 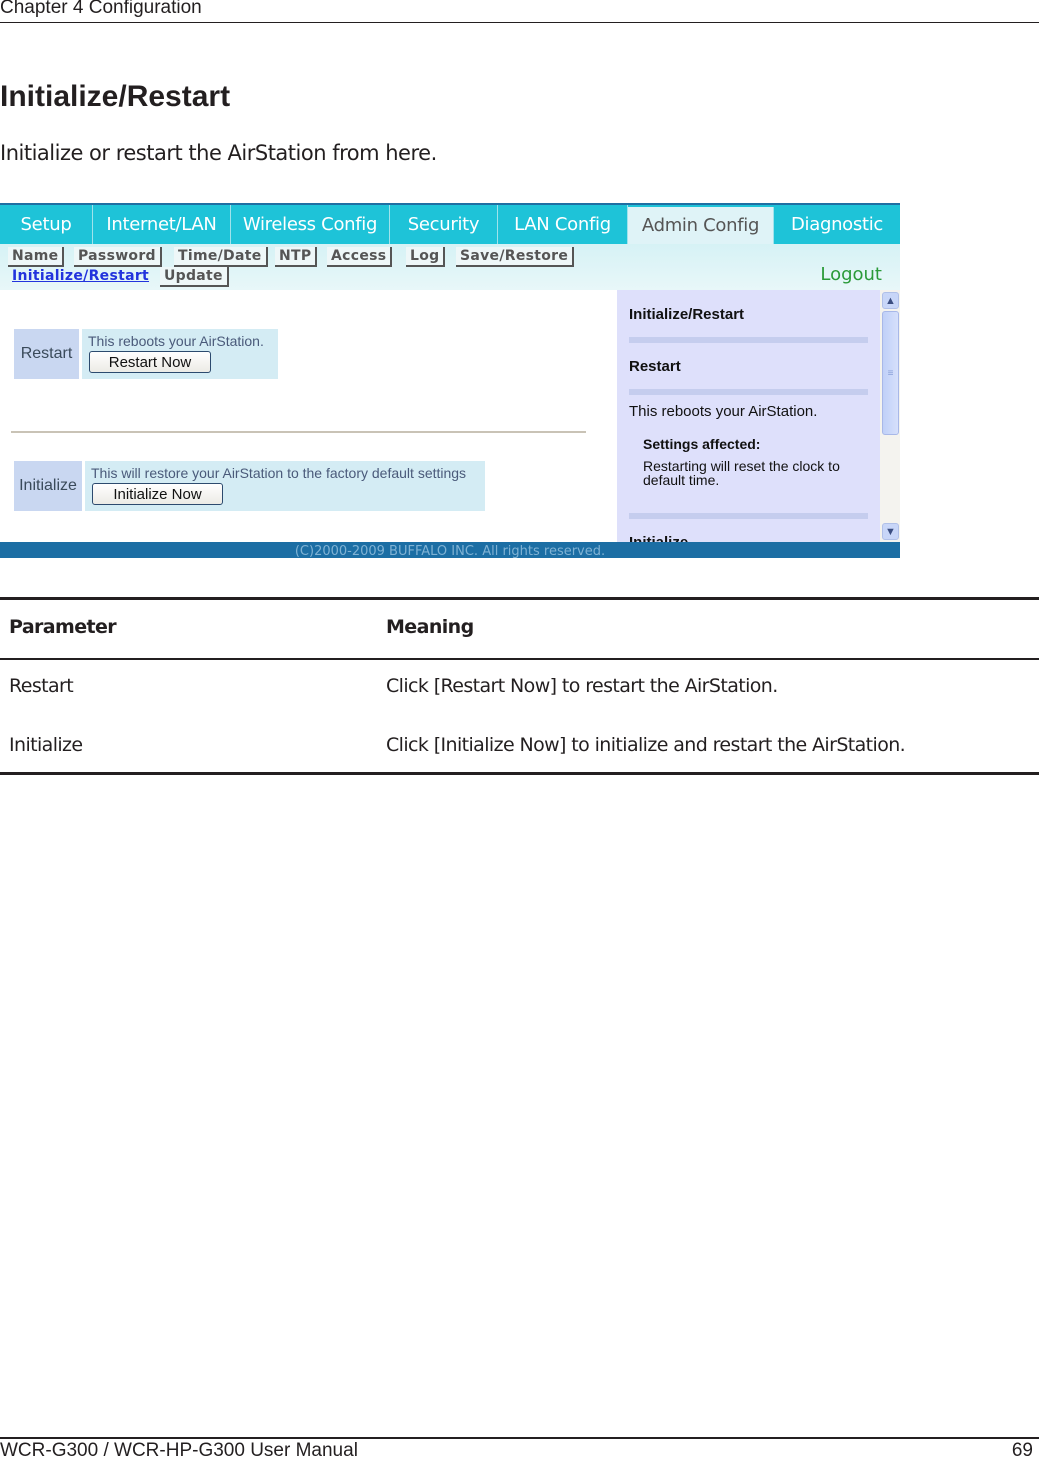 What do you see at coordinates (310, 224) in the screenshot?
I see `tab-wireless-config: Wireless Config` at bounding box center [310, 224].